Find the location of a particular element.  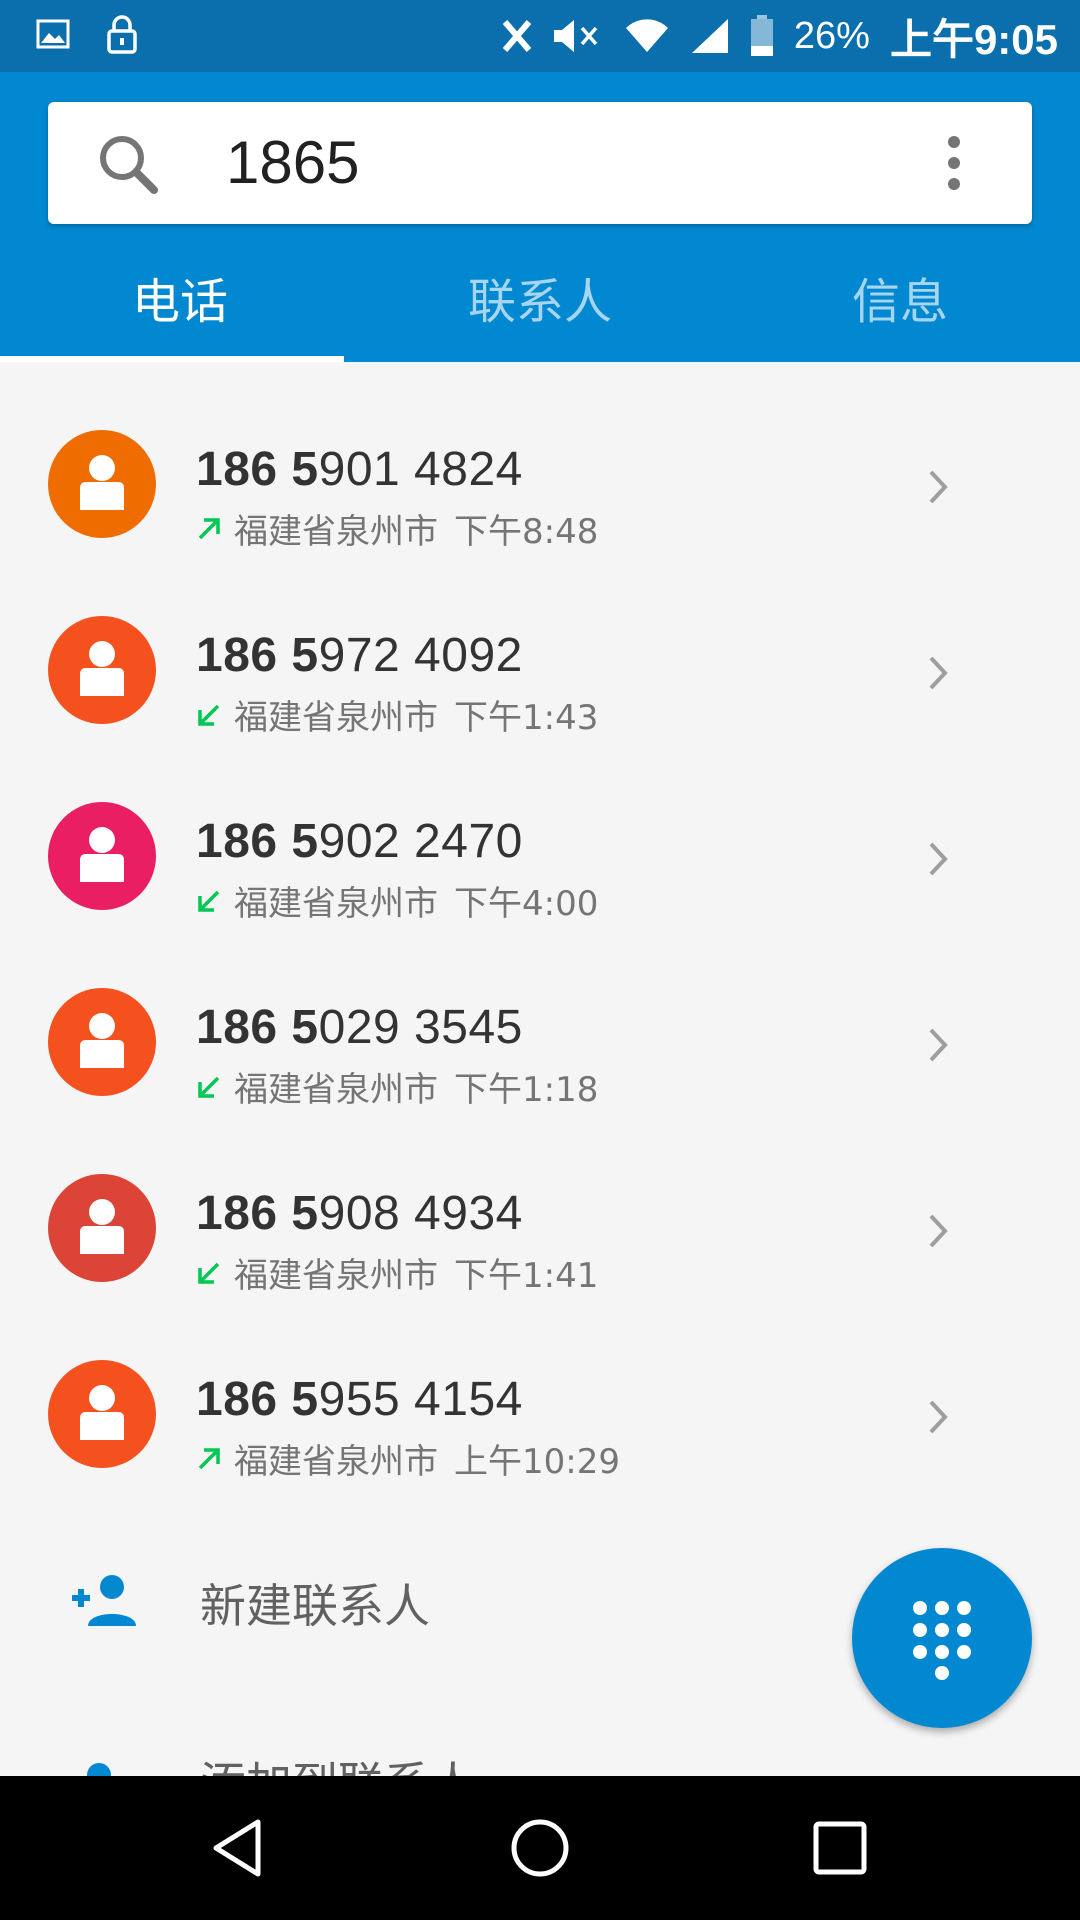

search-bar: 1865 is located at coordinates (540, 163).